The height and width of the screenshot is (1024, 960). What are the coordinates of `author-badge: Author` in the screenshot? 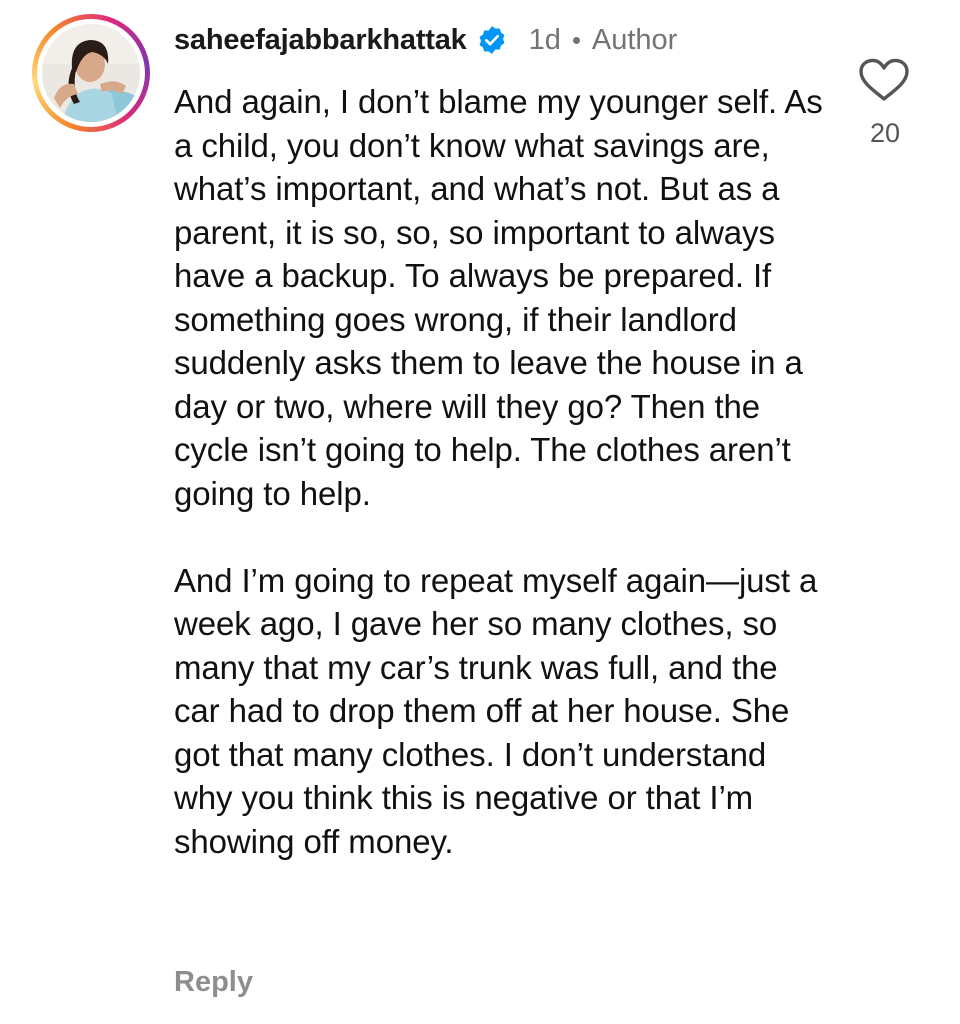 It's located at (634, 39).